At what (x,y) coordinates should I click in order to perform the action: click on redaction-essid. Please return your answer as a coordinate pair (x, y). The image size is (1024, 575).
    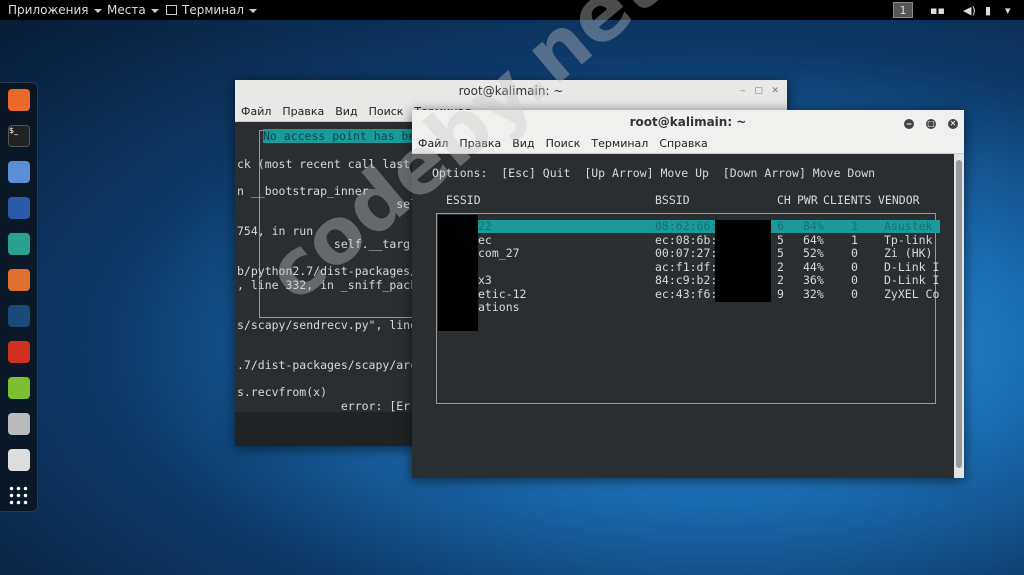
    Looking at the image, I should click on (458, 273).